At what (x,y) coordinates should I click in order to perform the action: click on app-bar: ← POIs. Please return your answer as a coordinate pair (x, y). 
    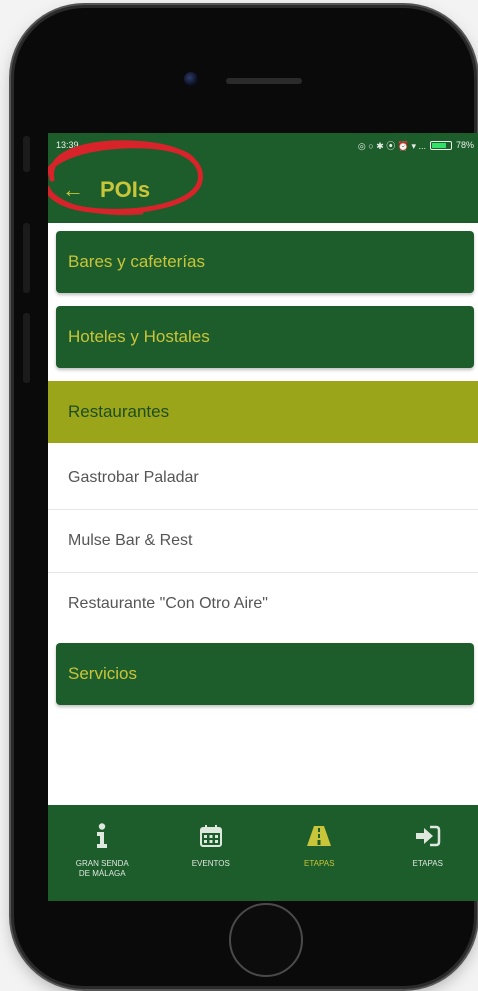
    Looking at the image, I should click on (263, 181).